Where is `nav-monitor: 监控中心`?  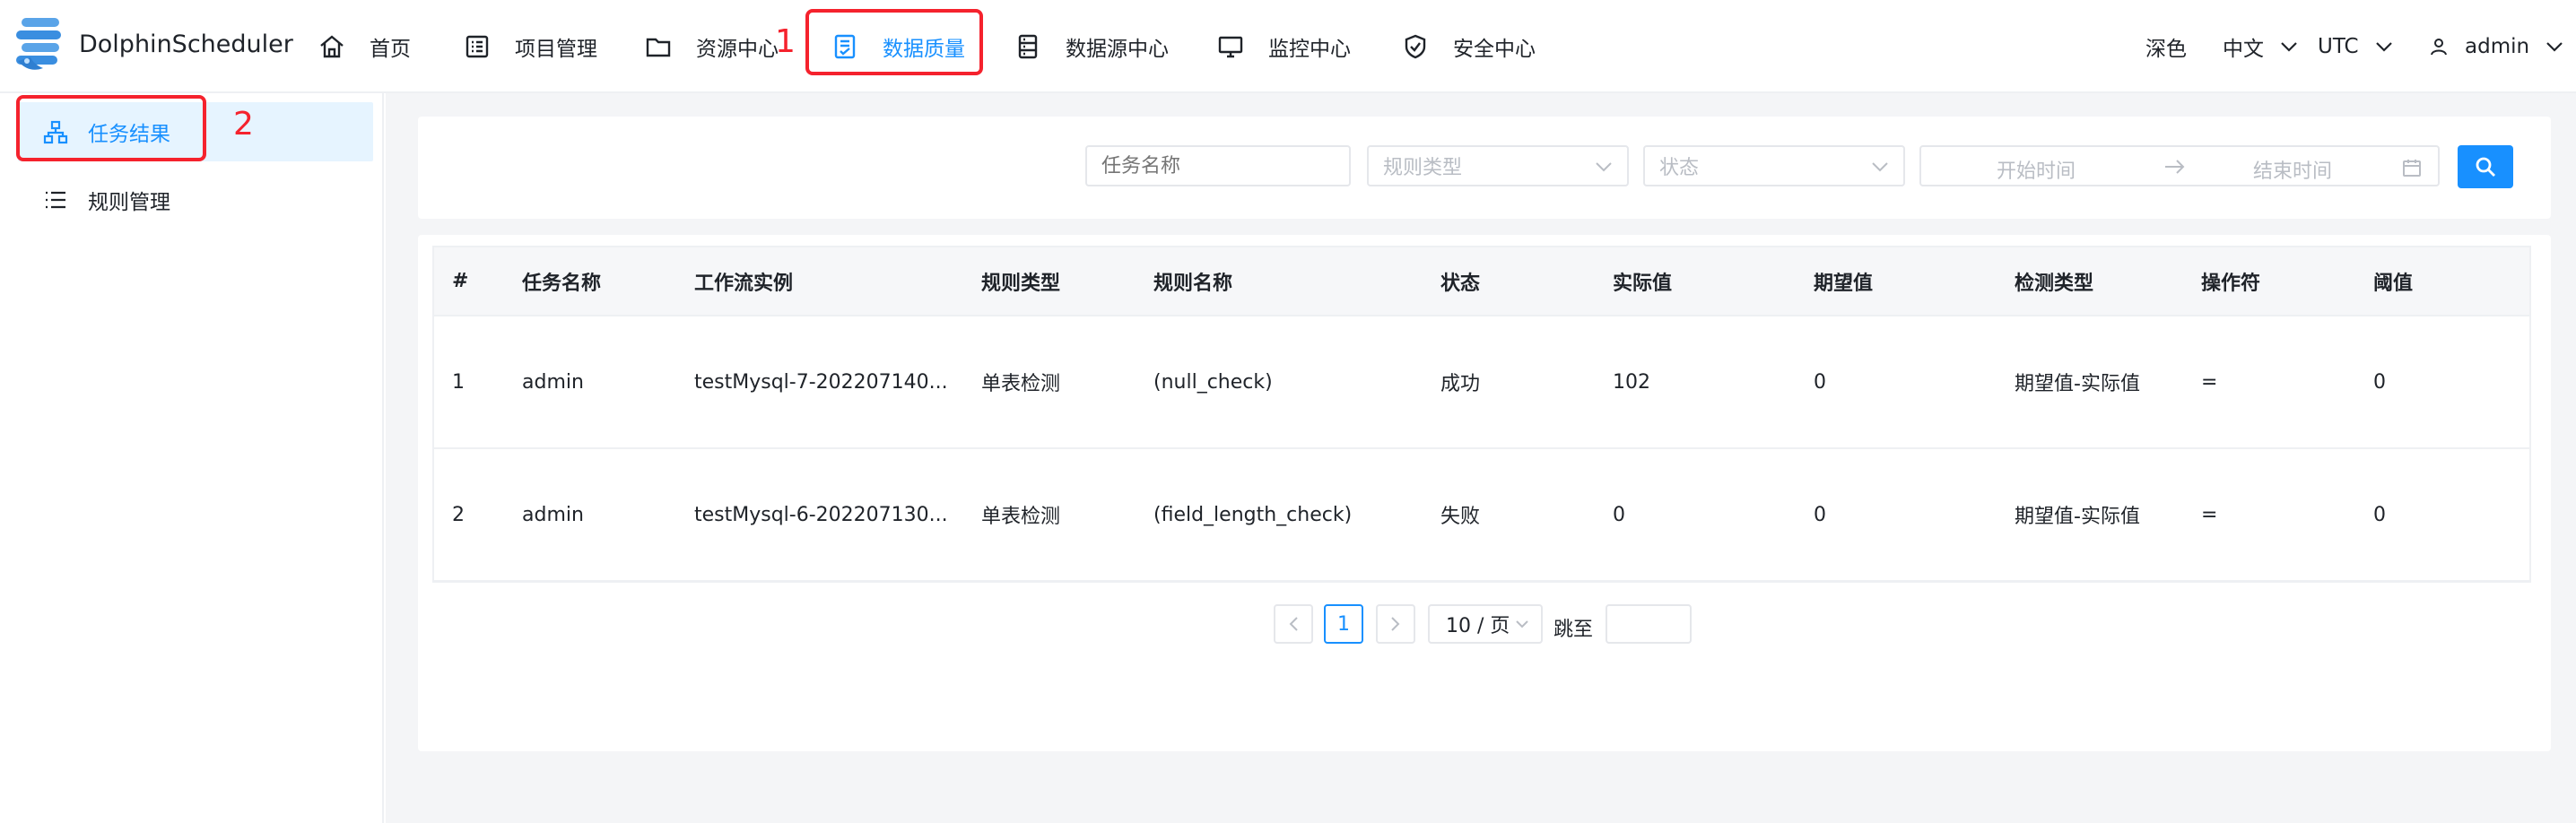 nav-monitor: 监控中心 is located at coordinates (1283, 46).